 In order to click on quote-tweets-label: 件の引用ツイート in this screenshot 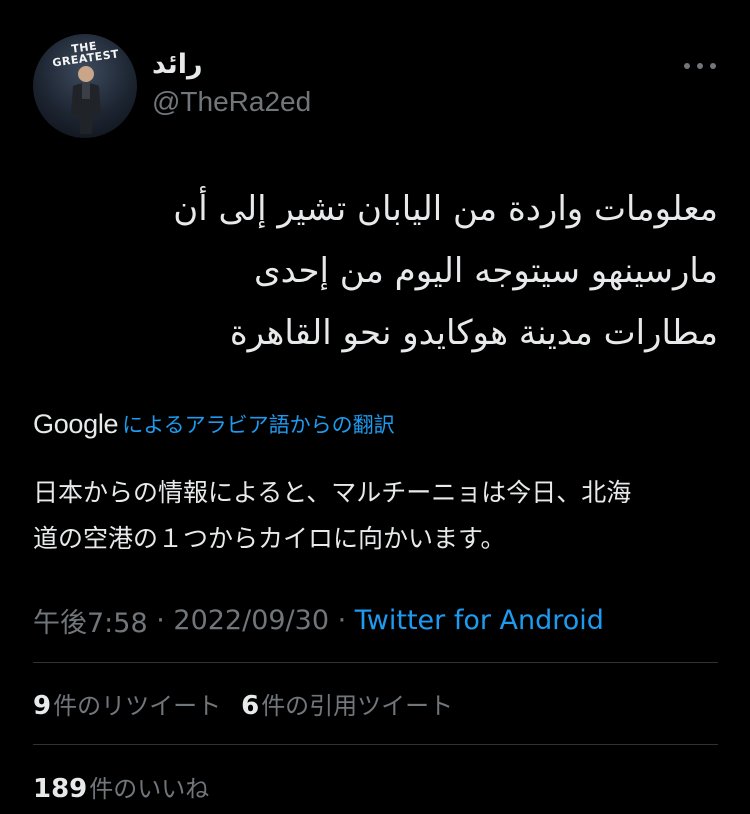, I will do `click(357, 705)`.